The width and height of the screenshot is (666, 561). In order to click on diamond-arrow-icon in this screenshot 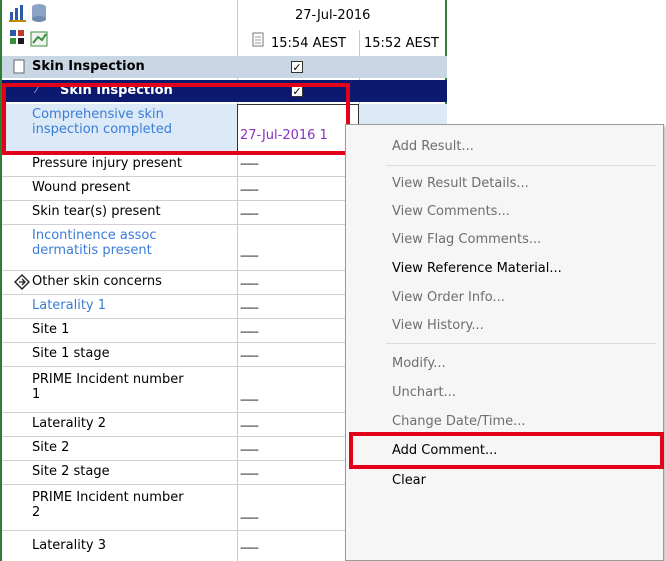, I will do `click(22, 282)`.